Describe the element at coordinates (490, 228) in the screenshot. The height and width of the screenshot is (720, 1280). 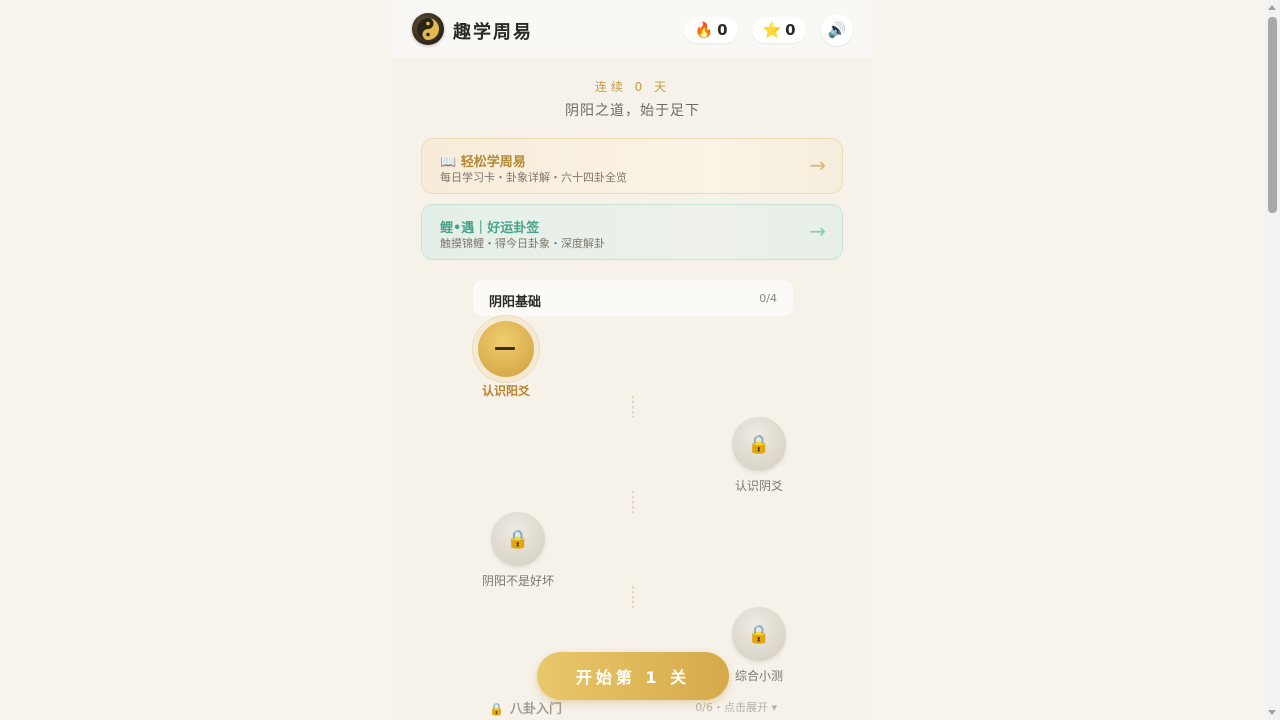
I see `fortune-card-title: 鲤•遇｜好运卦签` at that location.